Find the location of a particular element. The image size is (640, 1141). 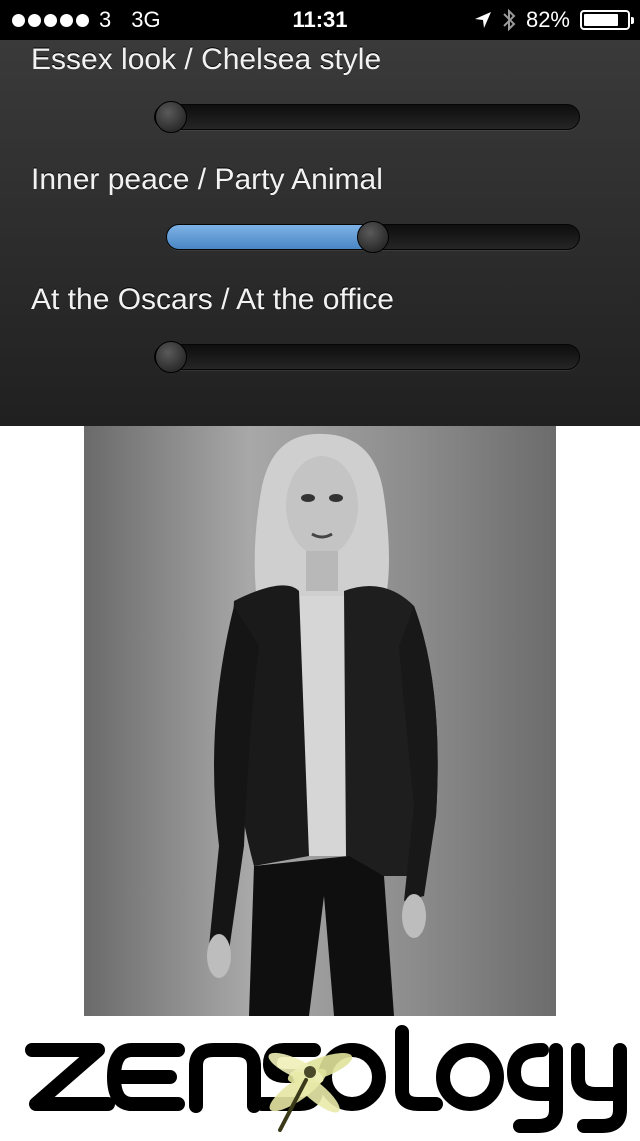

slider-style is located at coordinates (367, 117).